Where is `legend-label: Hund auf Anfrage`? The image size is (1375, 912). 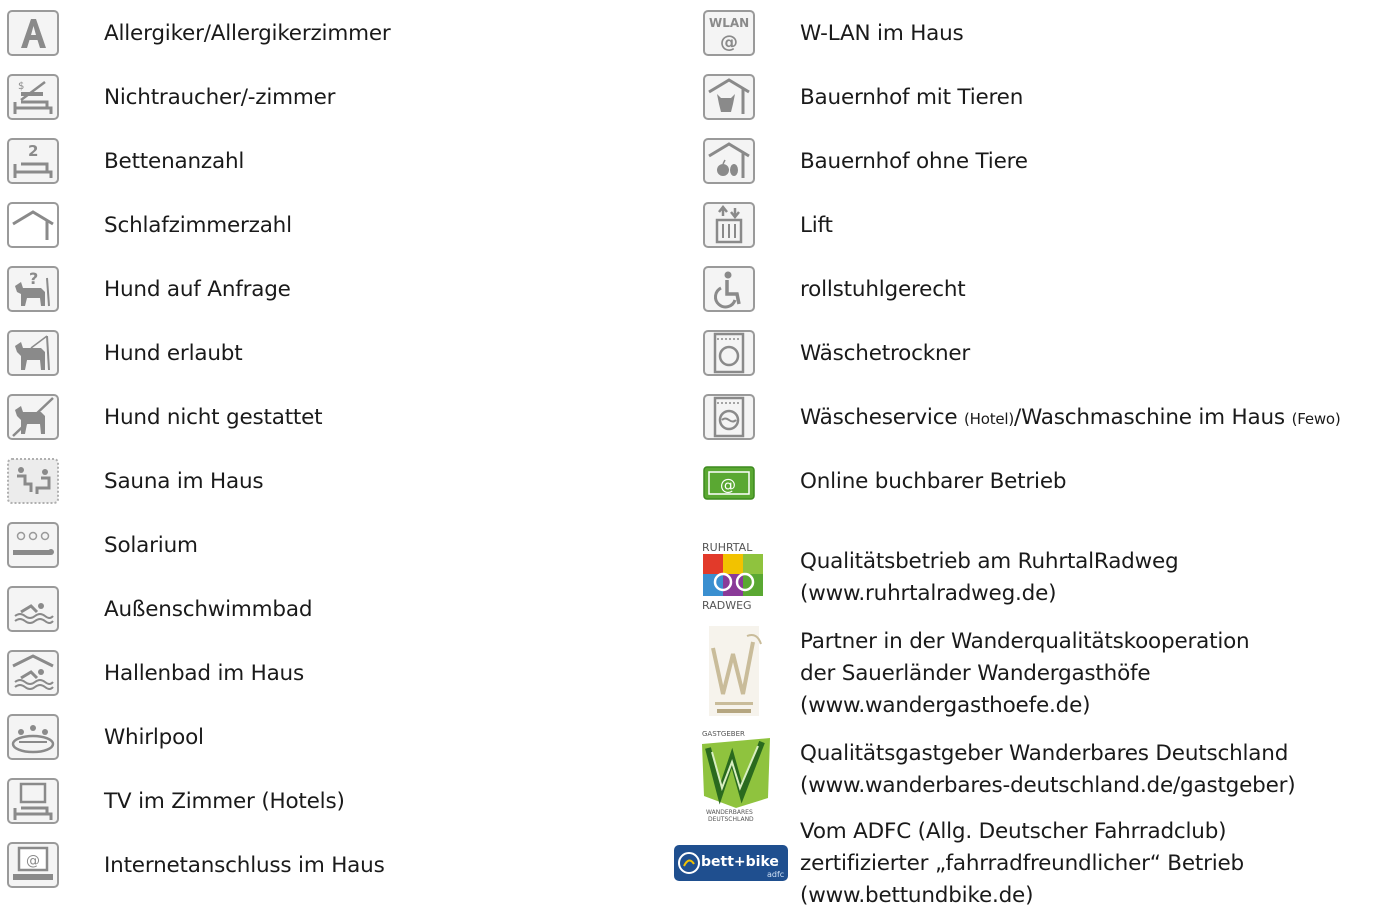
legend-label: Hund auf Anfrage is located at coordinates (197, 289).